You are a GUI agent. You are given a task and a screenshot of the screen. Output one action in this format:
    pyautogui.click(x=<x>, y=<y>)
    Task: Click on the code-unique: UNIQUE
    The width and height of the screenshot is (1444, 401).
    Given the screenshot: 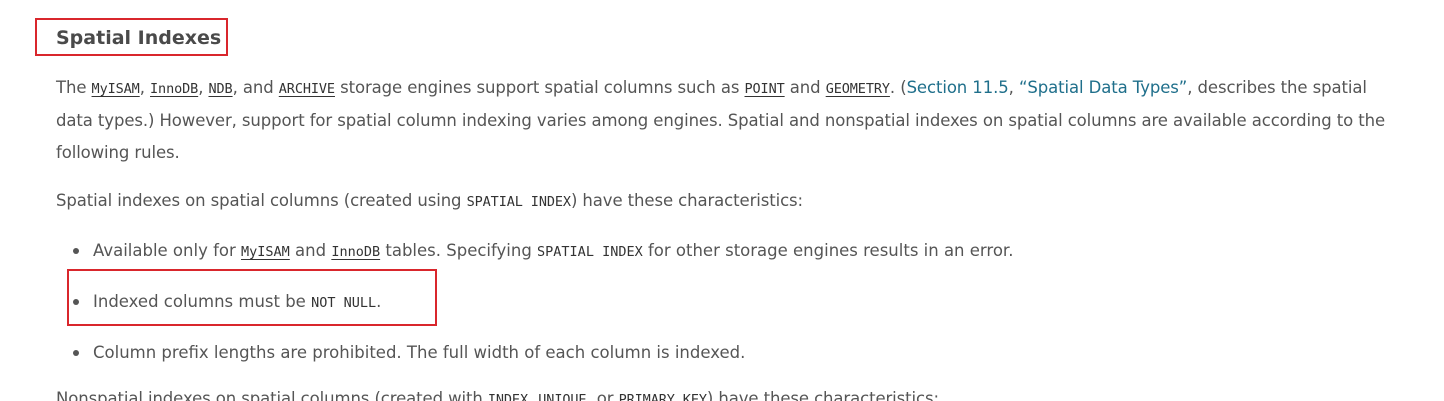 What is the action you would take?
    pyautogui.click(x=562, y=396)
    